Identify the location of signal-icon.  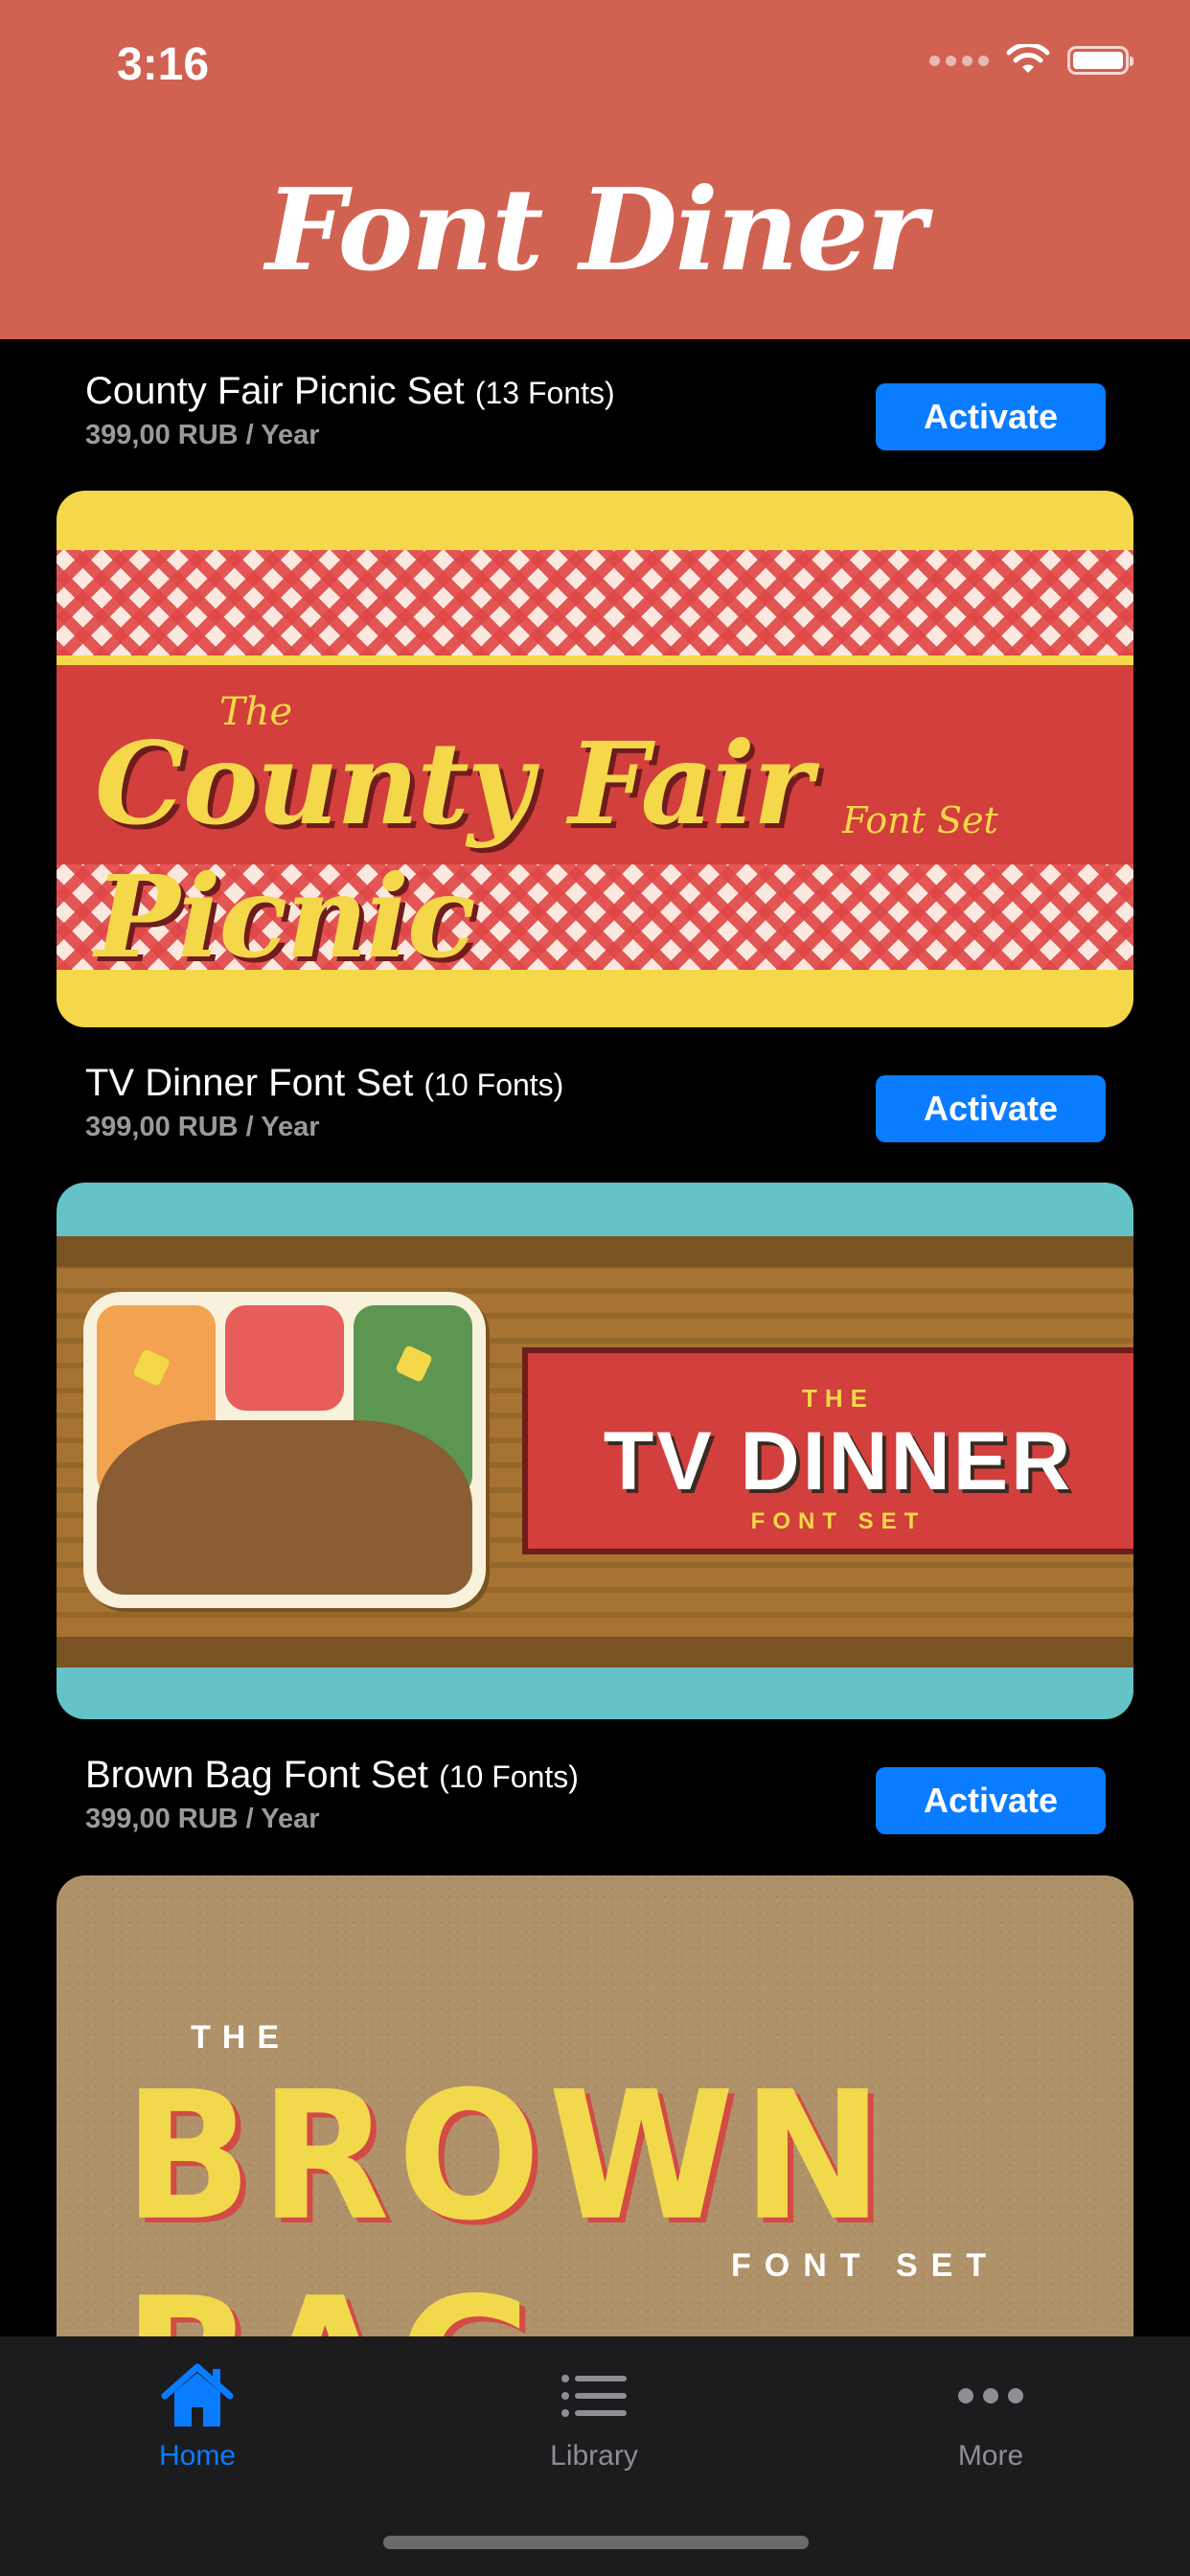
(959, 60).